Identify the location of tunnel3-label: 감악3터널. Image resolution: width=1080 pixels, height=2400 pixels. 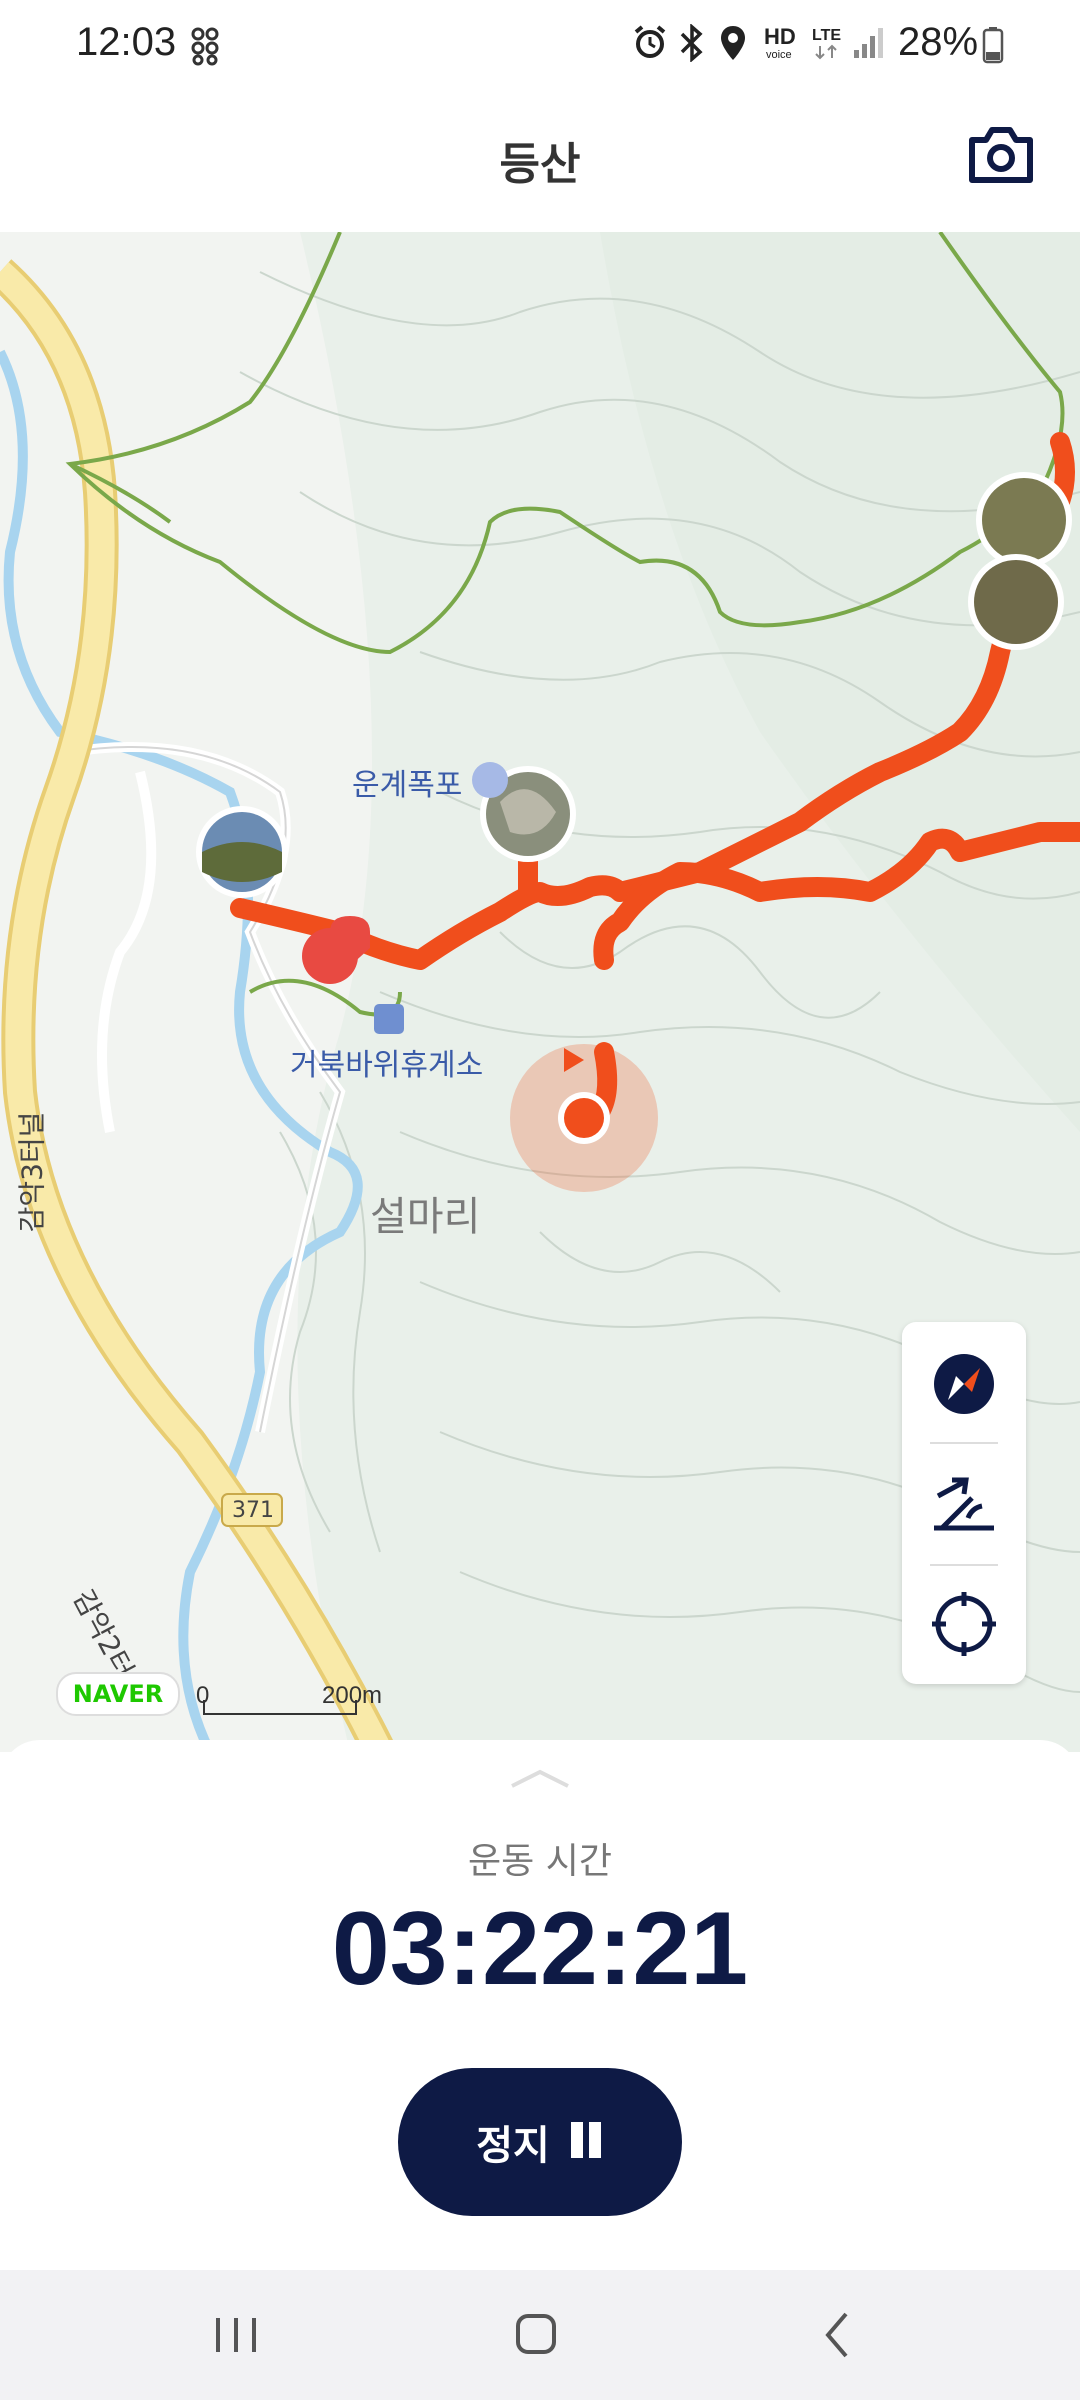
(32, 1172).